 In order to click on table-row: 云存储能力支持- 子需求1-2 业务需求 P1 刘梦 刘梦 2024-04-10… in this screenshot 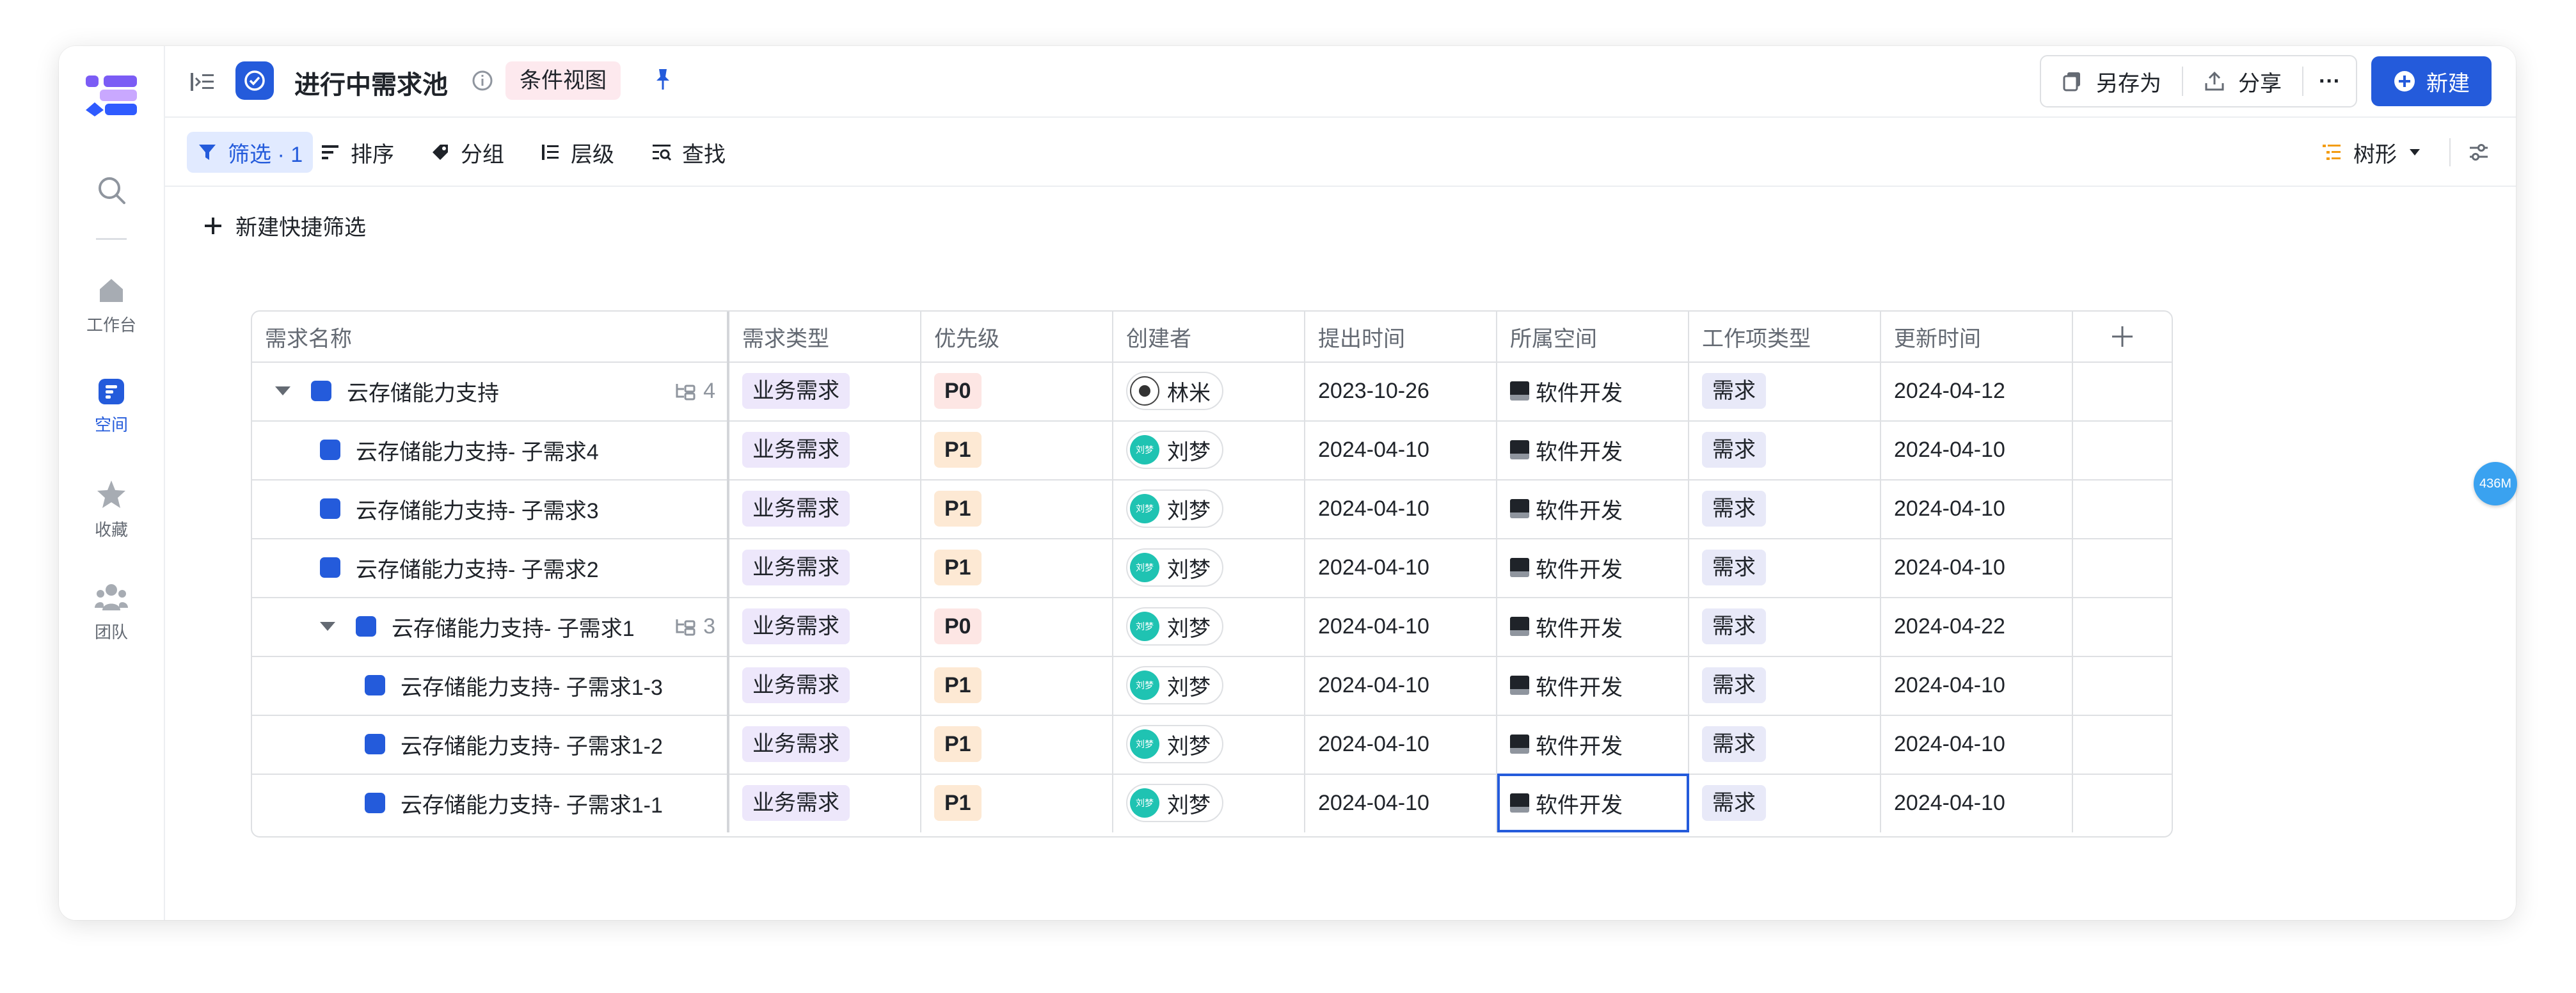, I will do `click(1212, 745)`.